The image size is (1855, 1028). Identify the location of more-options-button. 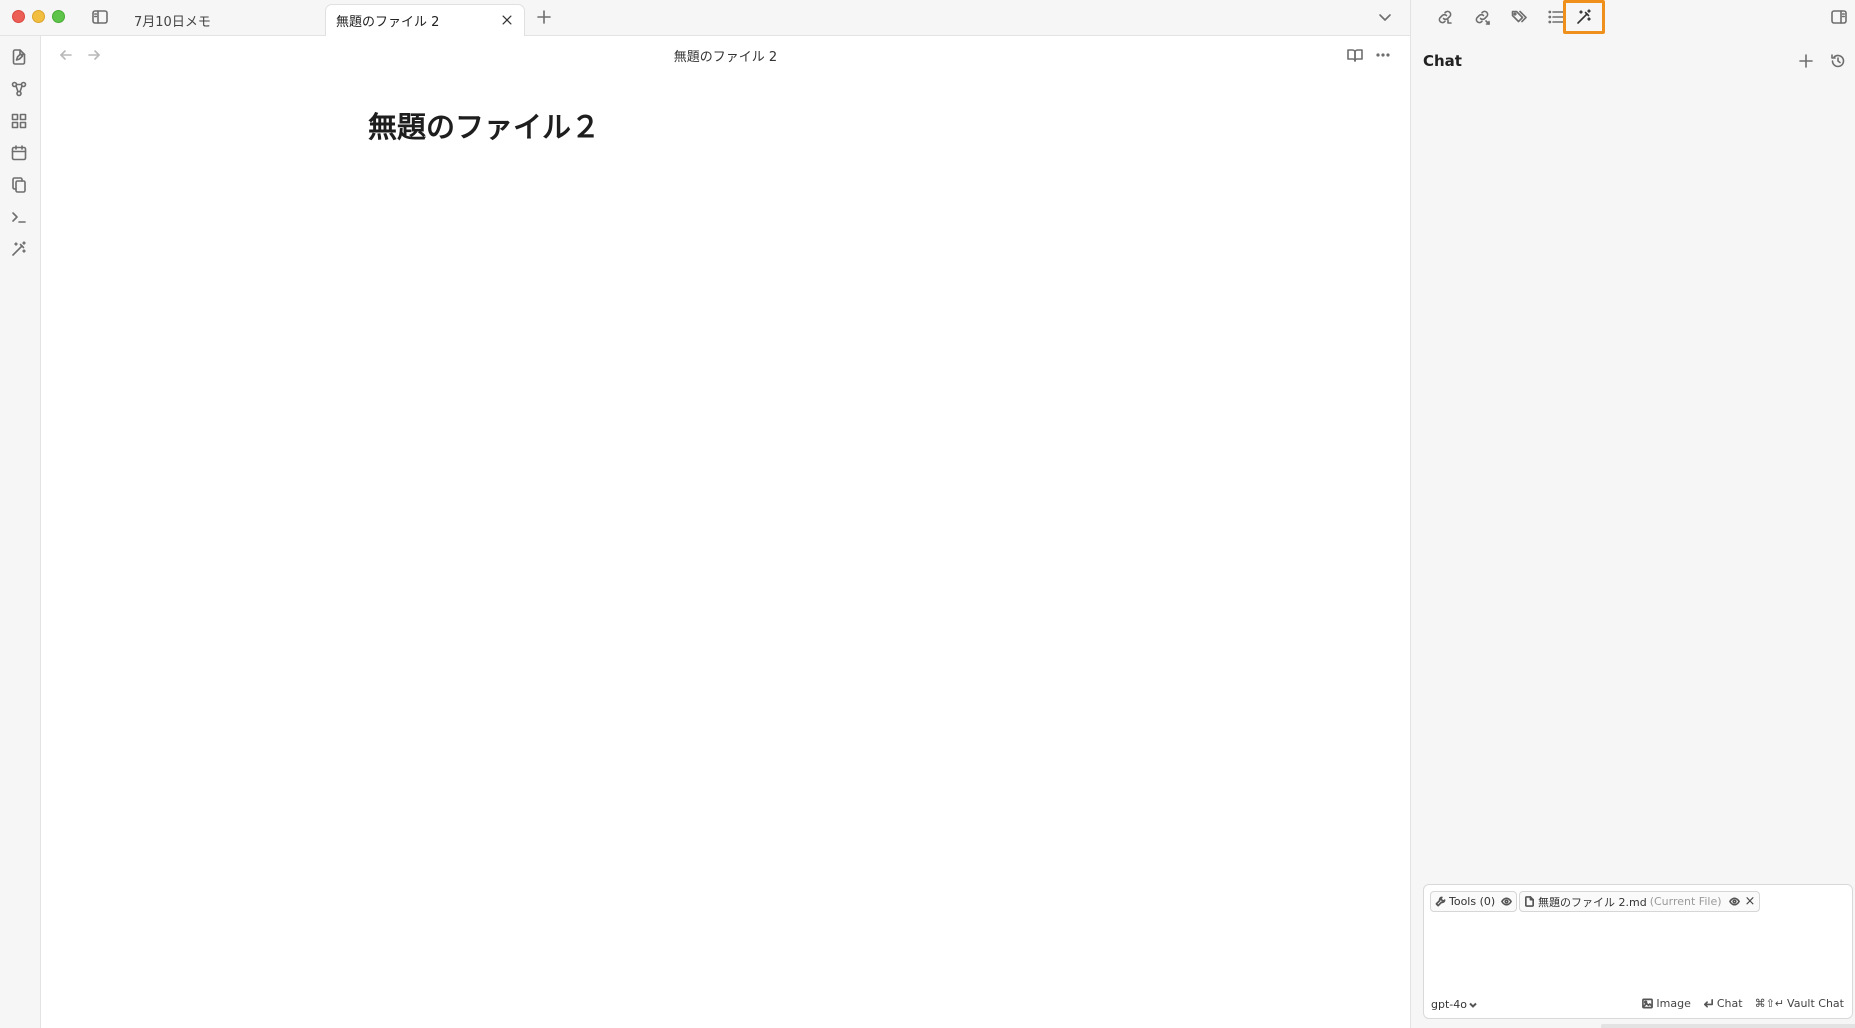
(1383, 55).